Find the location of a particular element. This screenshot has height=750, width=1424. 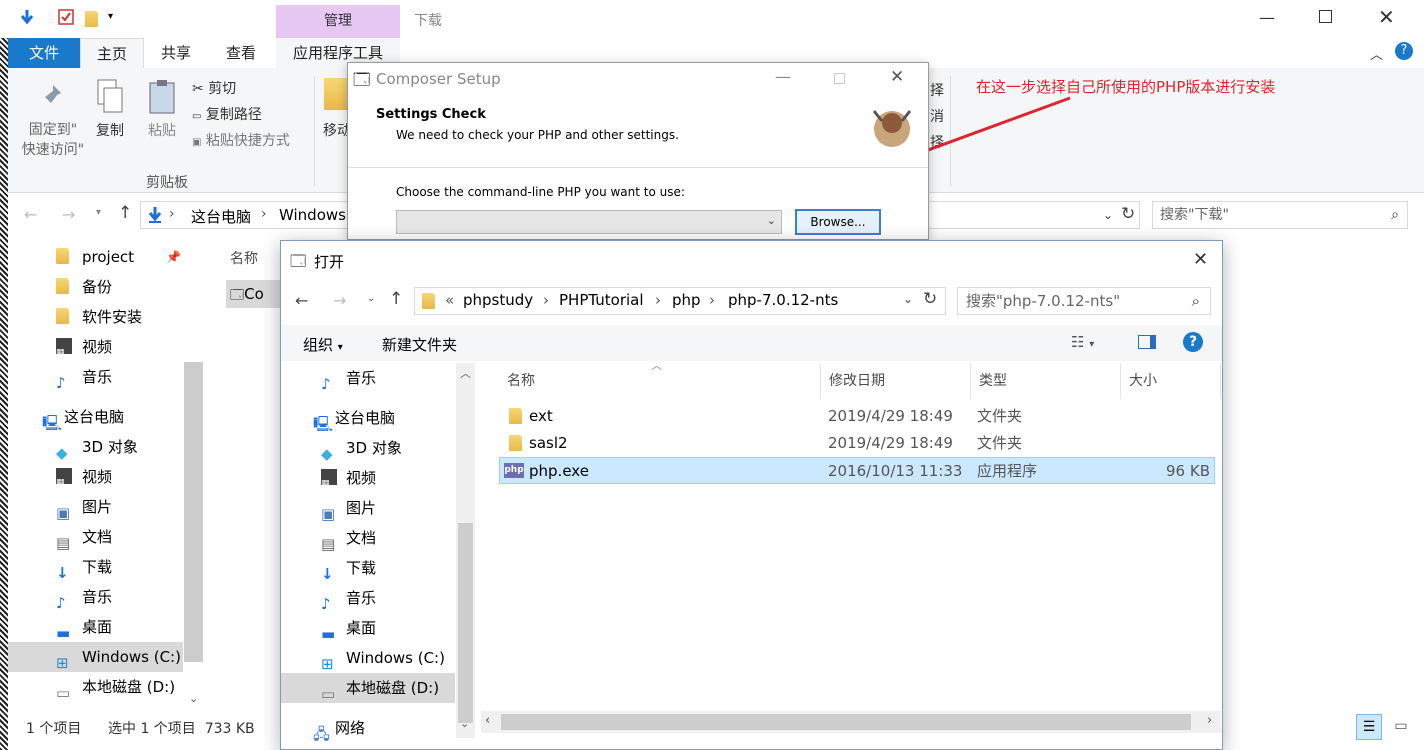

details-view-icon: ☰ is located at coordinates (1369, 727).